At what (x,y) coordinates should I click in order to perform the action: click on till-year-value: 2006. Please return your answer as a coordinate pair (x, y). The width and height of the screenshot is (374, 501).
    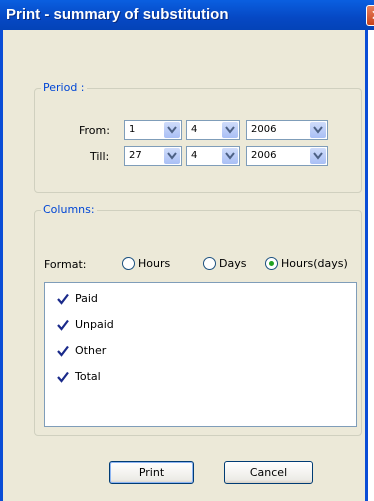
    Looking at the image, I should click on (264, 155).